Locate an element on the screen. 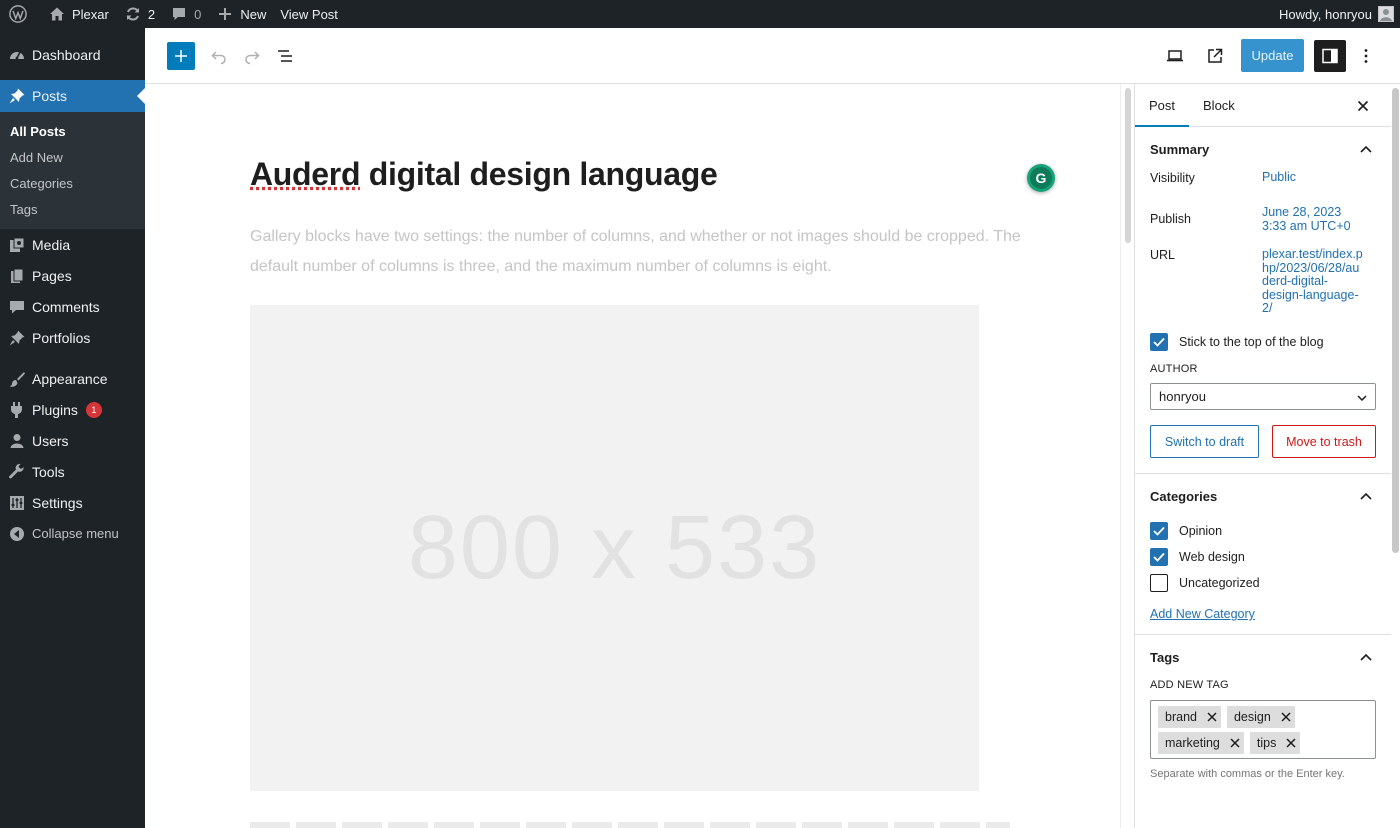 Image resolution: width=1400 pixels, height=828 pixels. tag-token: tips is located at coordinates (1275, 743).